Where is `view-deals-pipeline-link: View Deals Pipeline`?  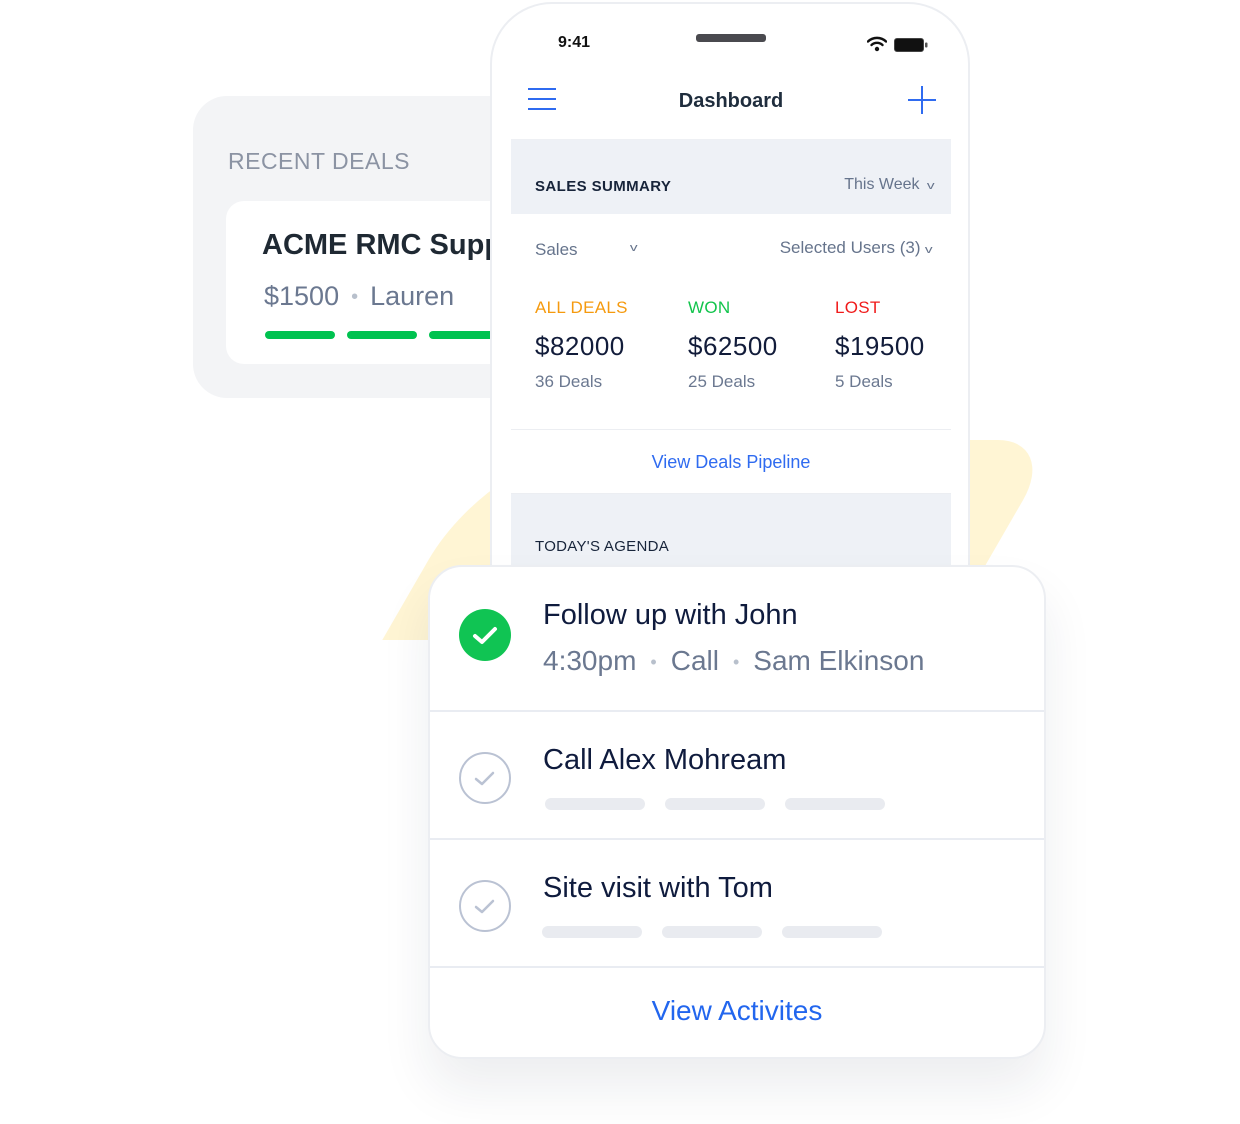 view-deals-pipeline-link: View Deals Pipeline is located at coordinates (731, 462).